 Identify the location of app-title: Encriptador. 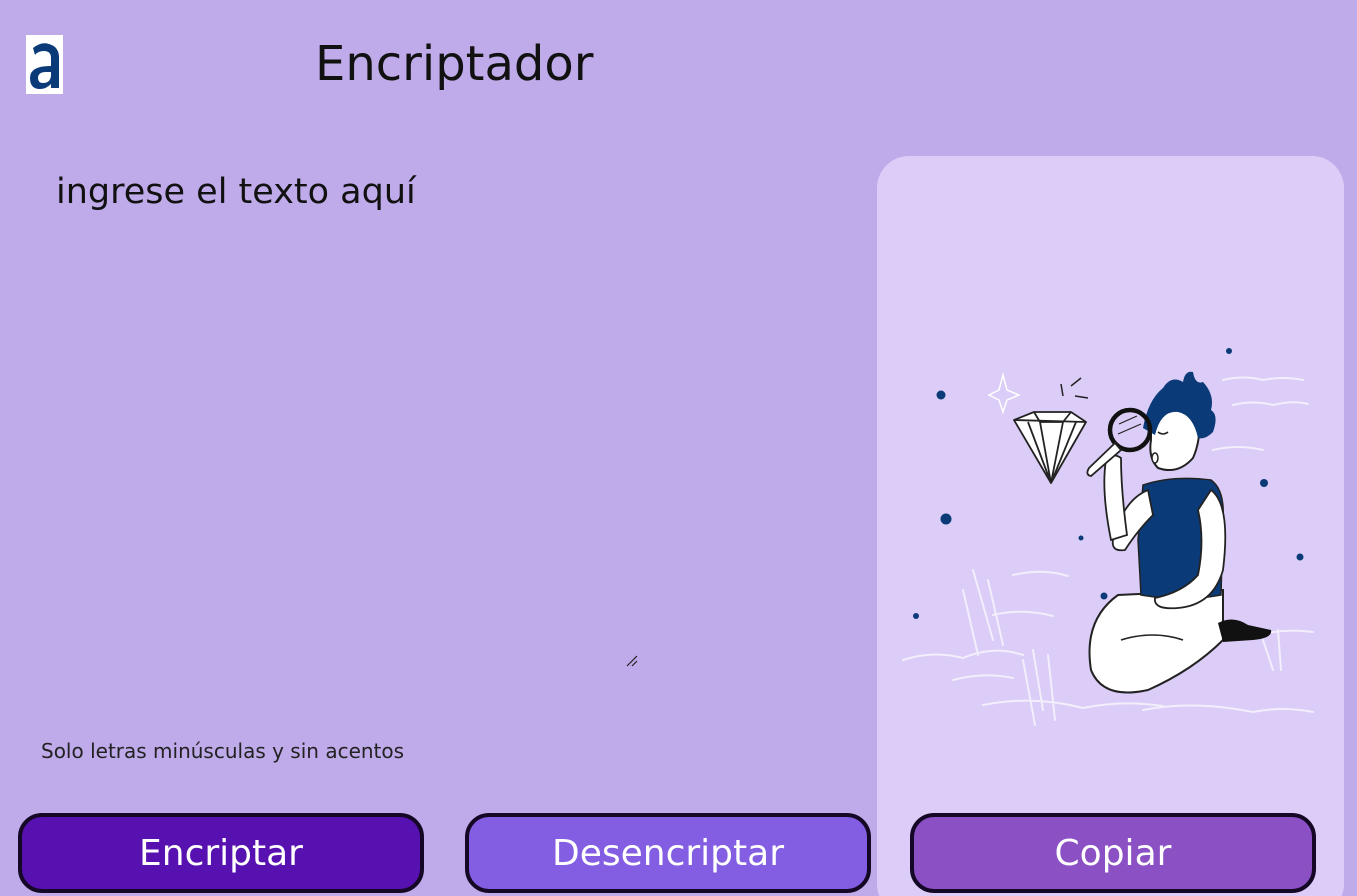
(454, 64).